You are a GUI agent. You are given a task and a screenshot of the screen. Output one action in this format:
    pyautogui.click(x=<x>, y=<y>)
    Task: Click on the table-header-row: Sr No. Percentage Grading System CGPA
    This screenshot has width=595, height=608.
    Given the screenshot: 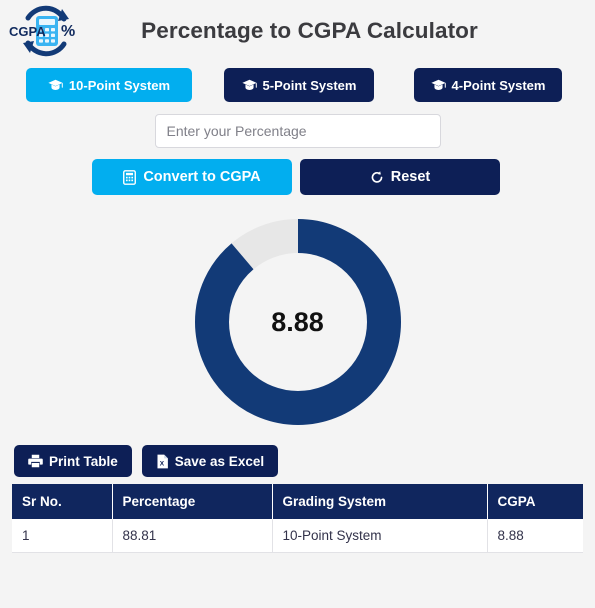 What is the action you would take?
    pyautogui.click(x=297, y=501)
    